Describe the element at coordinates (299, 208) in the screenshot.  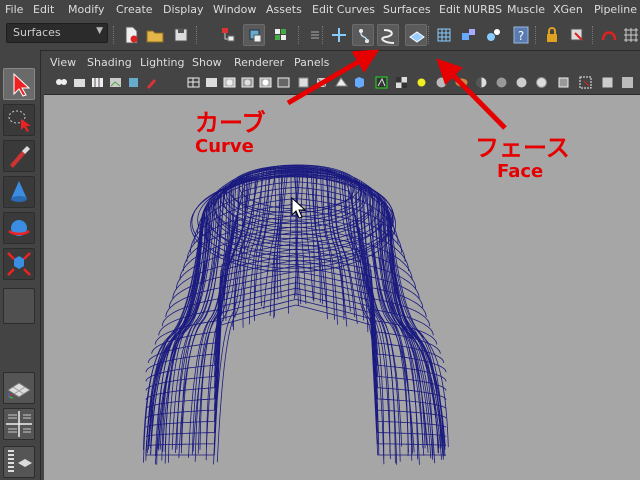
I see `mouse-cursor-icon` at that location.